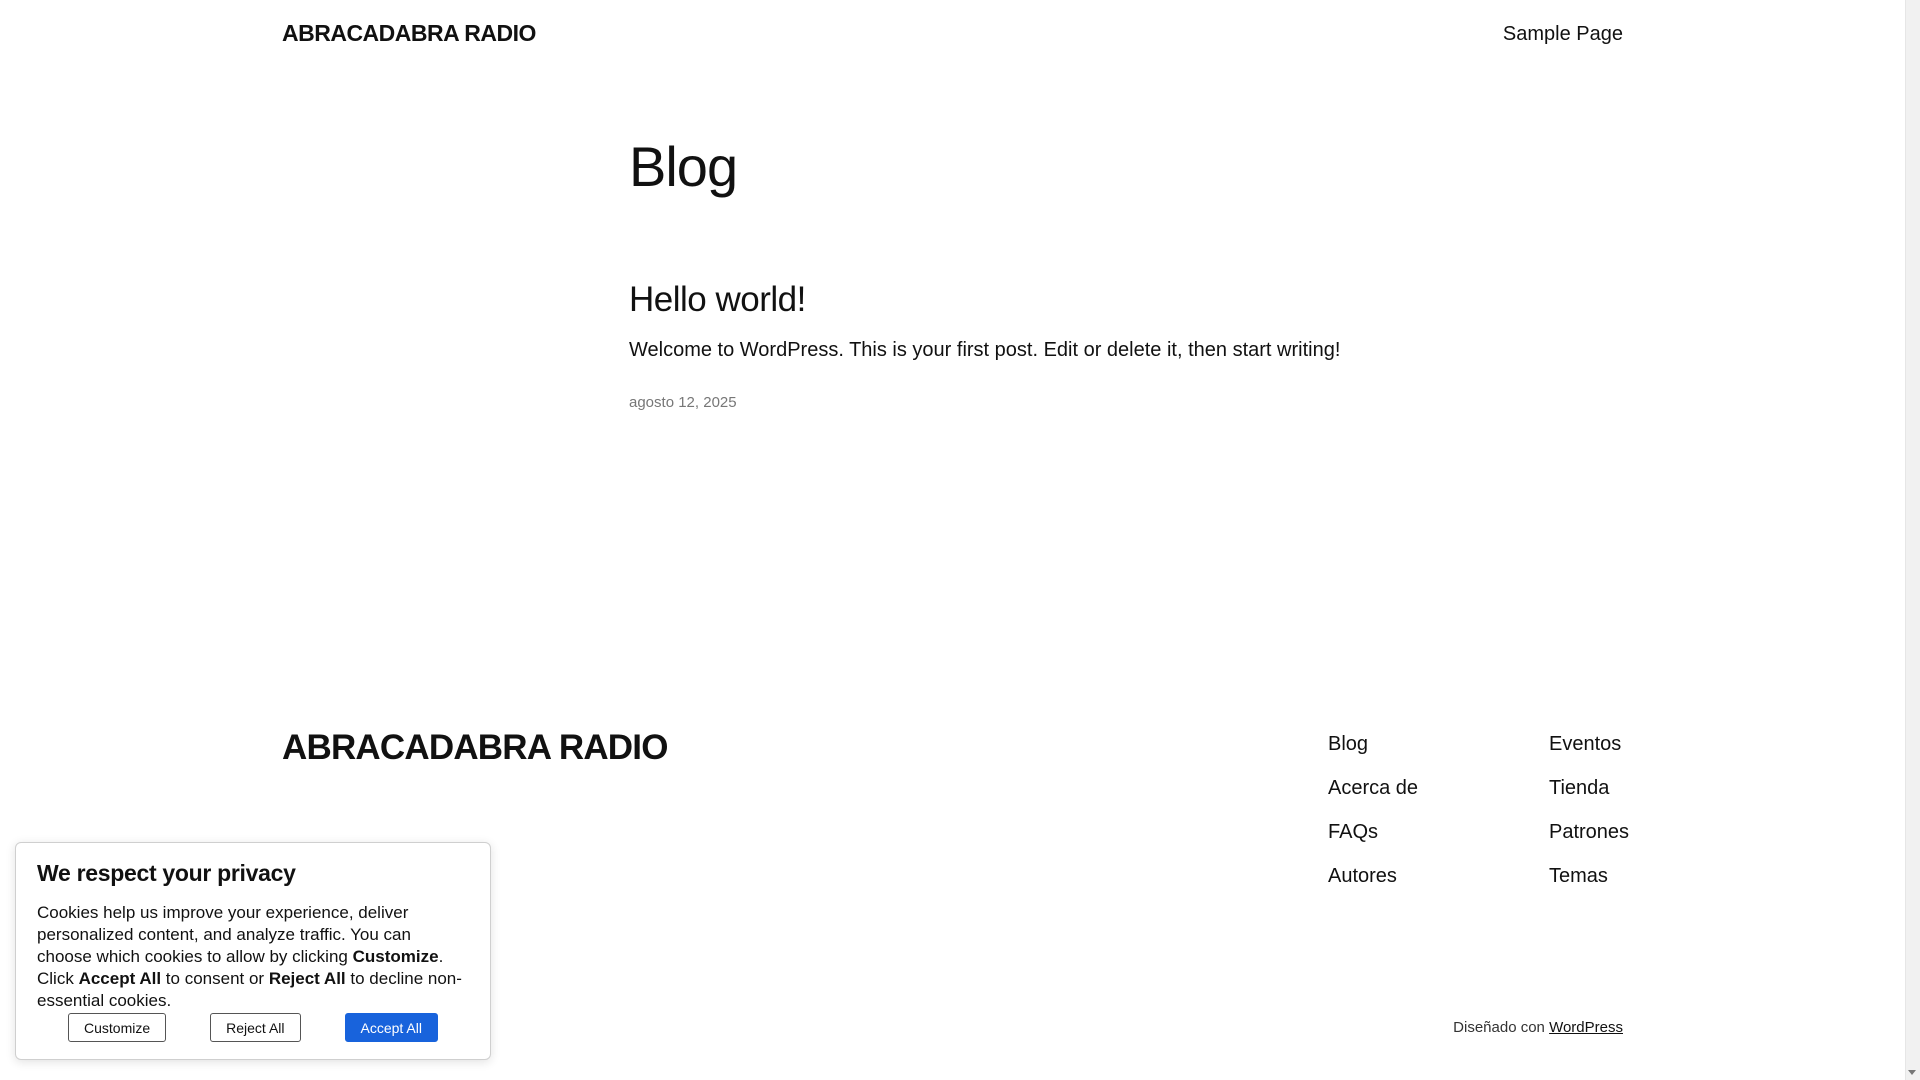 The height and width of the screenshot is (1080, 1920). I want to click on cookie-text-customize: Customize, so click(395, 956).